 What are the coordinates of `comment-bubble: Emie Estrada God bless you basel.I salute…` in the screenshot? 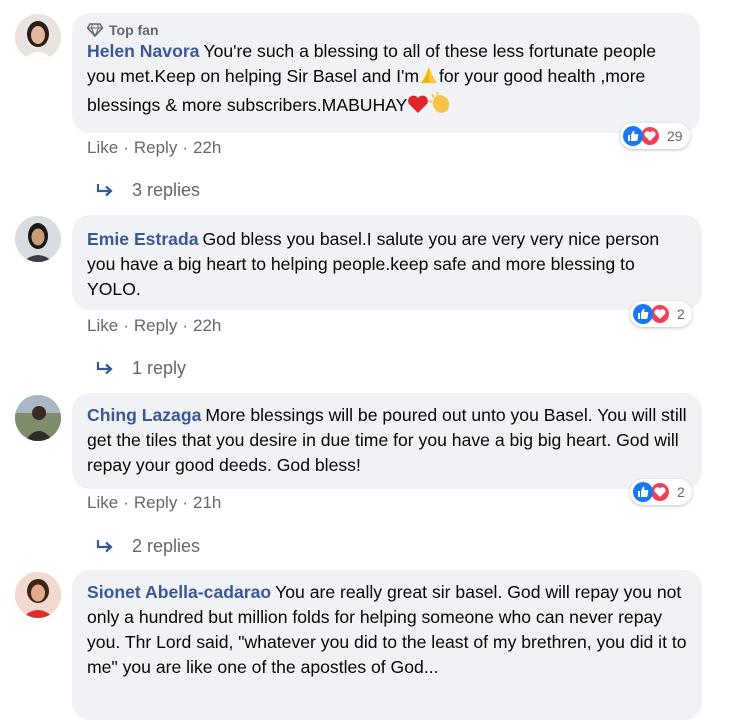 It's located at (387, 262).